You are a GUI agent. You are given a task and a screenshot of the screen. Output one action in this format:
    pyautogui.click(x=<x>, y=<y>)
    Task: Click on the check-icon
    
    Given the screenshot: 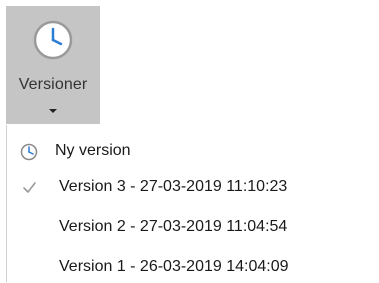 What is the action you would take?
    pyautogui.click(x=29, y=187)
    